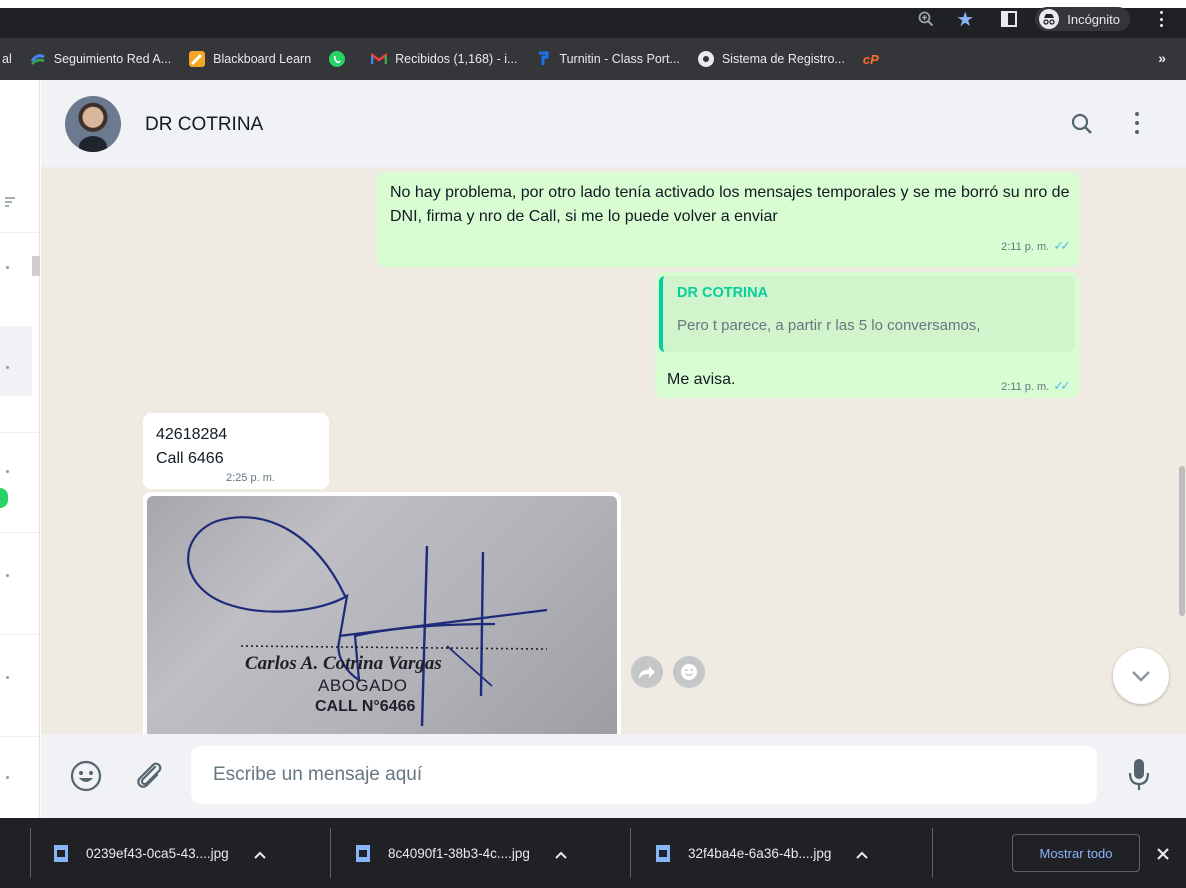 This screenshot has height=888, width=1186. I want to click on emoji-icon, so click(86, 776).